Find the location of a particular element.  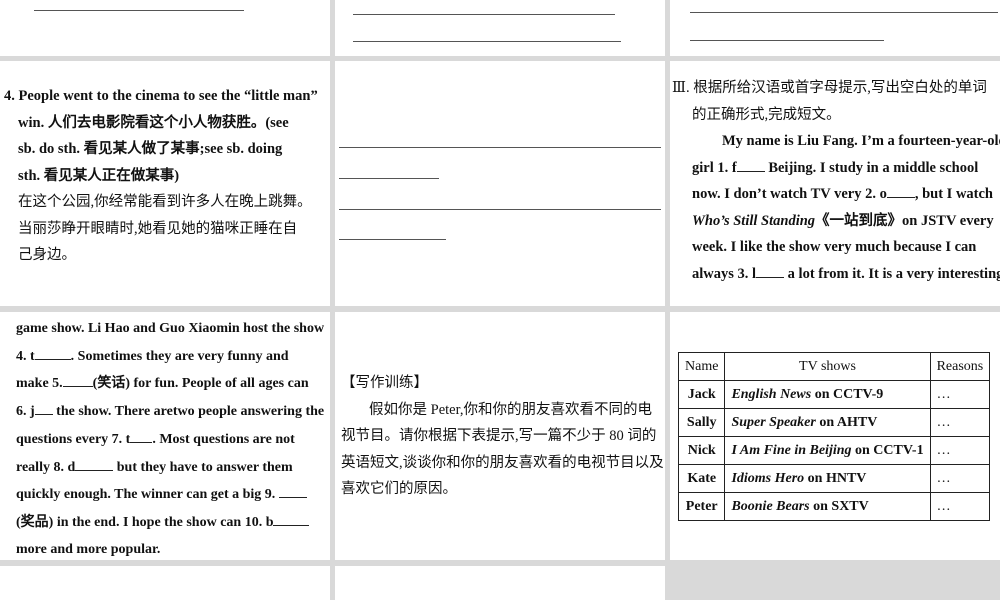

panel-top-left is located at coordinates (165, 28).